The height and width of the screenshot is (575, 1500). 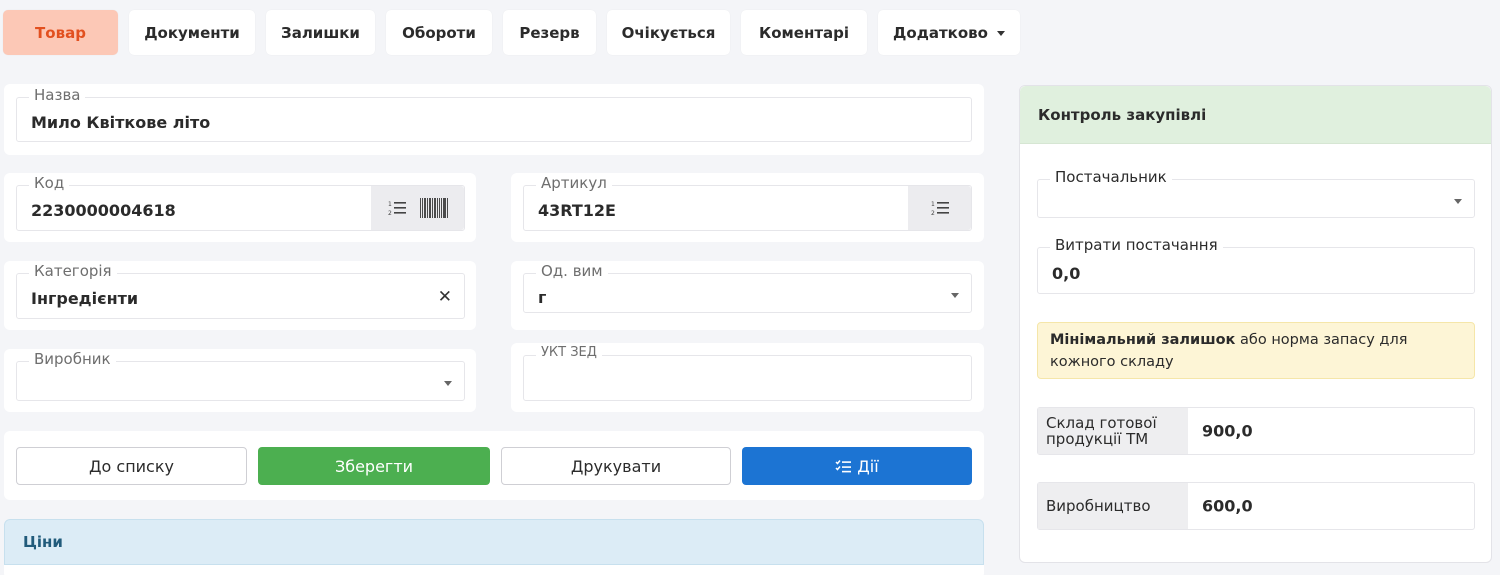 I want to click on manufacturer-card: Виробник, so click(x=240, y=380).